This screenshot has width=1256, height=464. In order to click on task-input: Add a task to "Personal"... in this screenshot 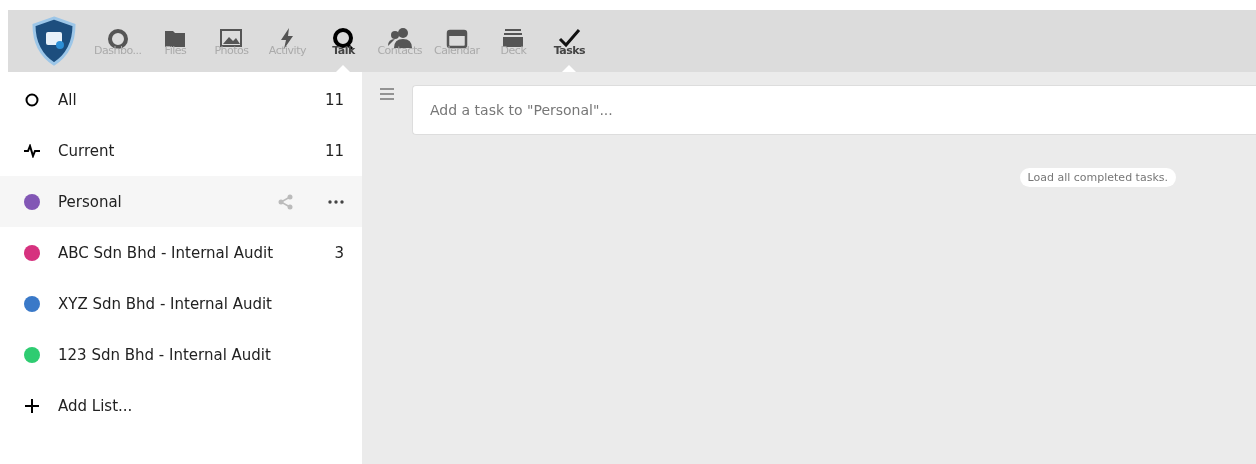, I will do `click(834, 110)`.